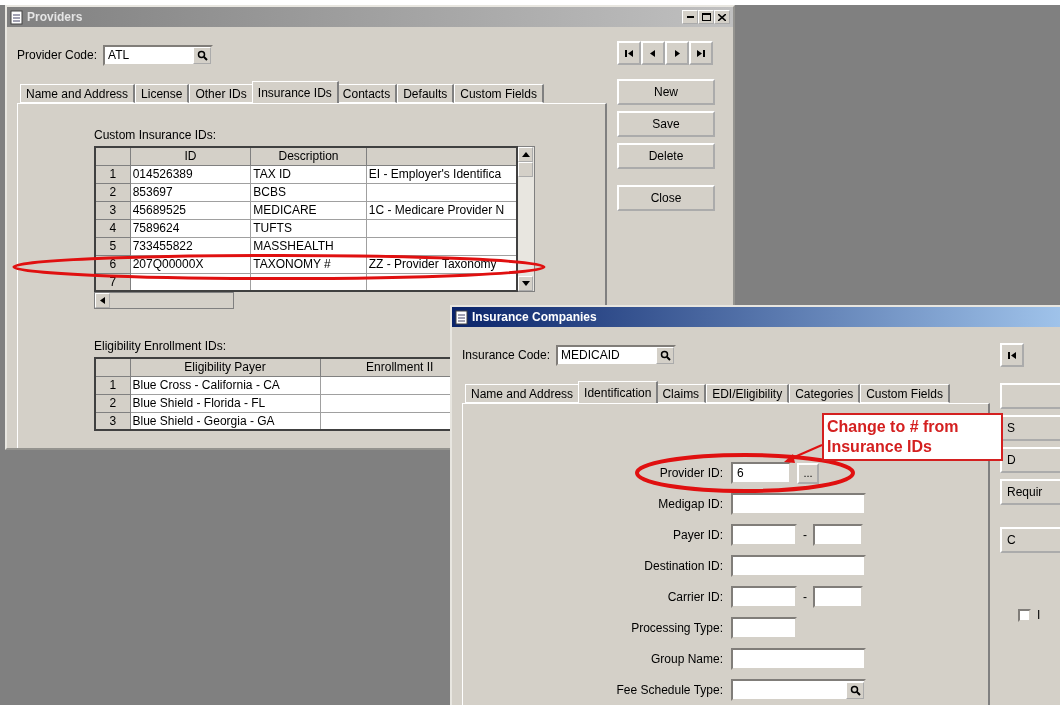 This screenshot has width=1060, height=705. I want to click on code-field: ATL, so click(158, 55).